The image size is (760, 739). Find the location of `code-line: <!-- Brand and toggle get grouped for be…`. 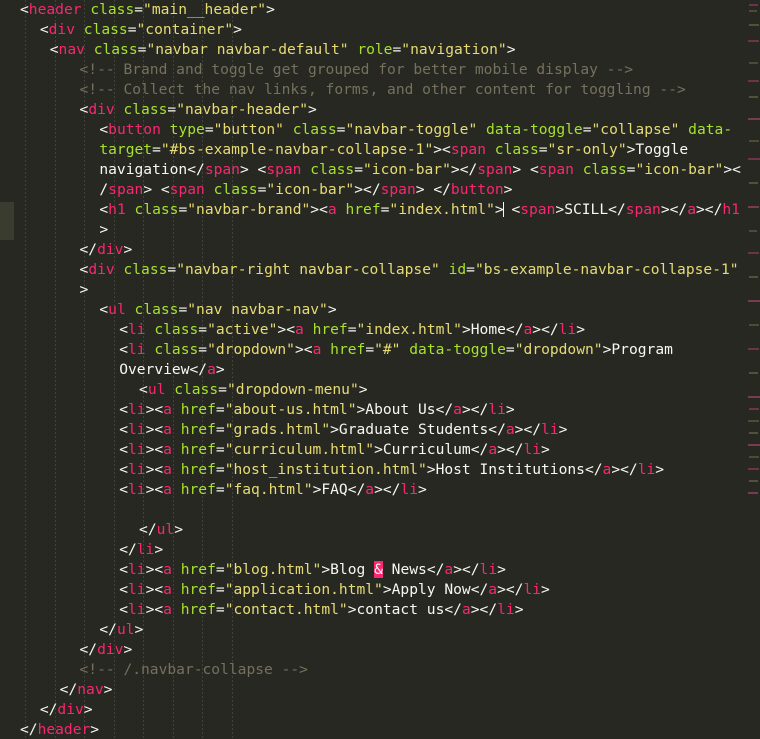

code-line: <!-- Brand and toggle get grouped for be… is located at coordinates (380, 70).